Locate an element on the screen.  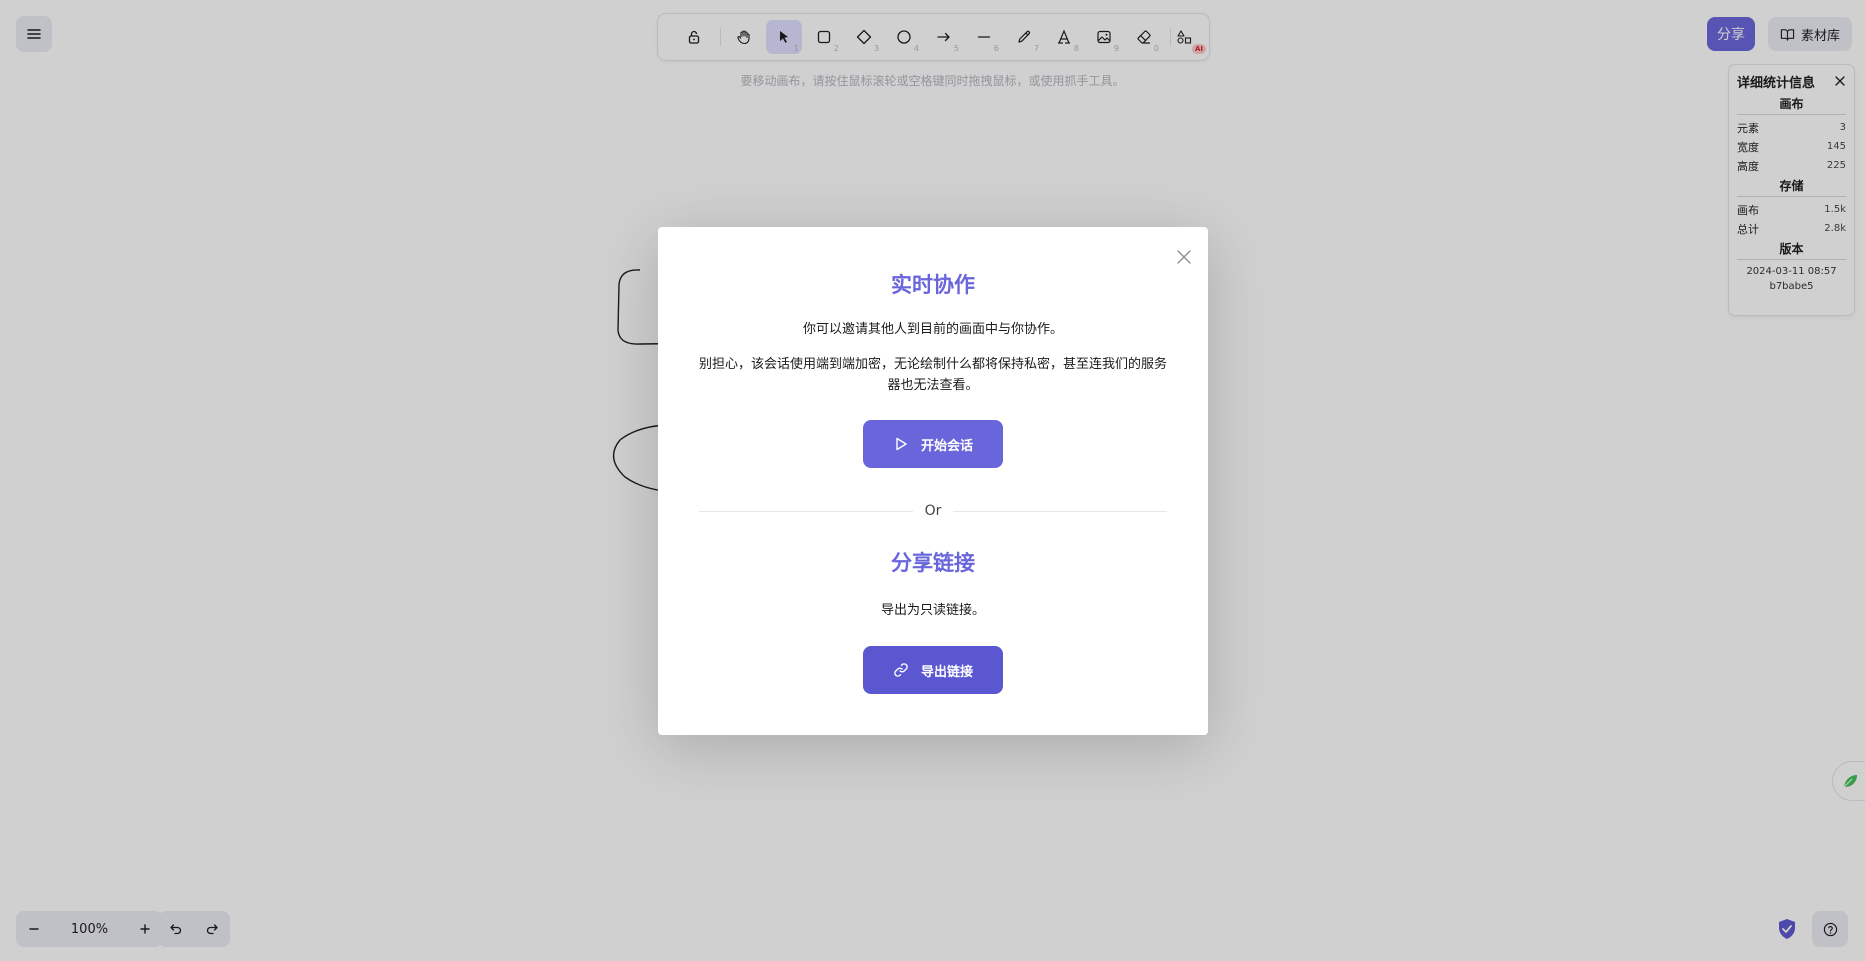
tool-selection: 1 is located at coordinates (784, 37).